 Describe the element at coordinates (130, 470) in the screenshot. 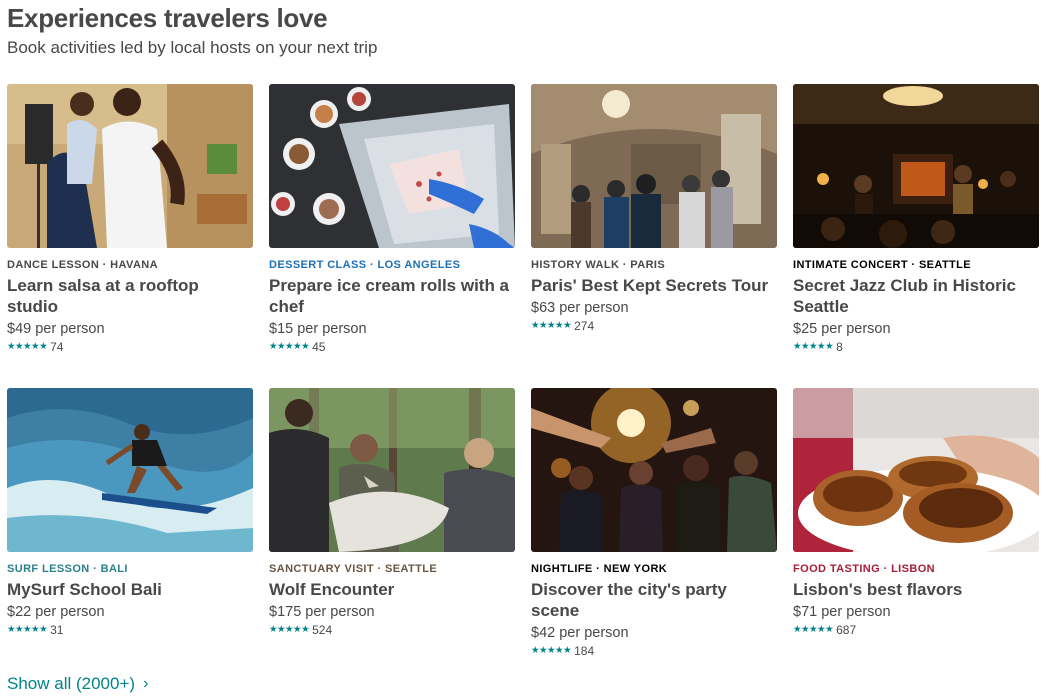

I see `experience-photo-surf` at that location.